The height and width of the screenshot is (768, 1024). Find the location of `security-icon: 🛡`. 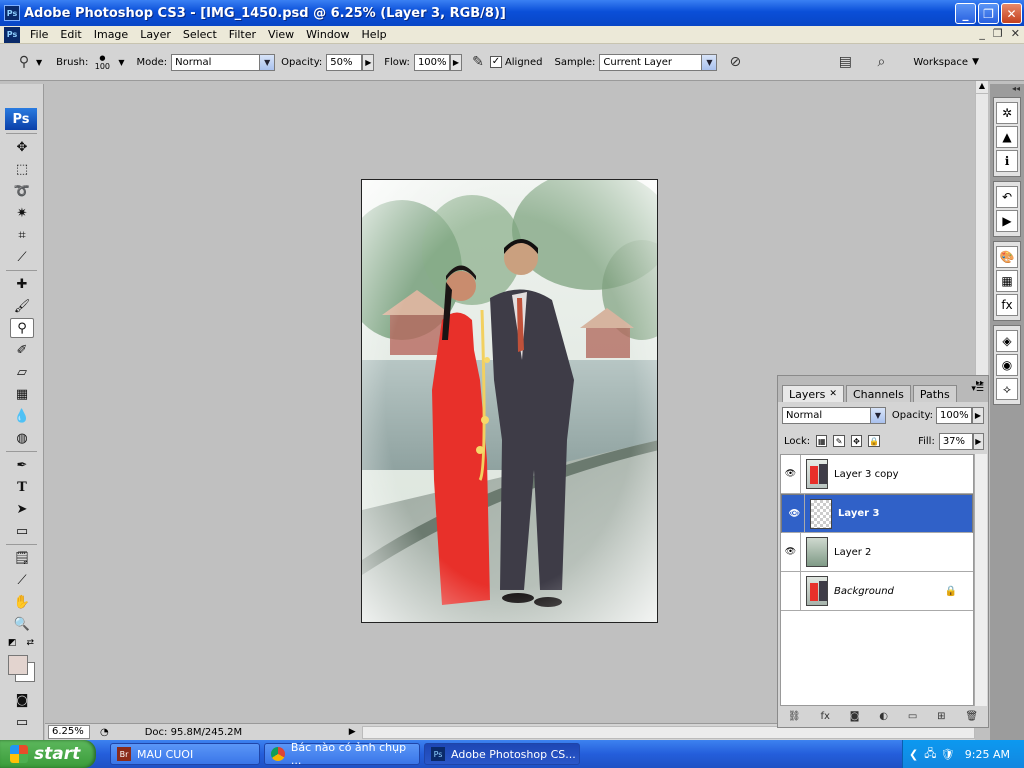

security-icon: 🛡 is located at coordinates (947, 754).